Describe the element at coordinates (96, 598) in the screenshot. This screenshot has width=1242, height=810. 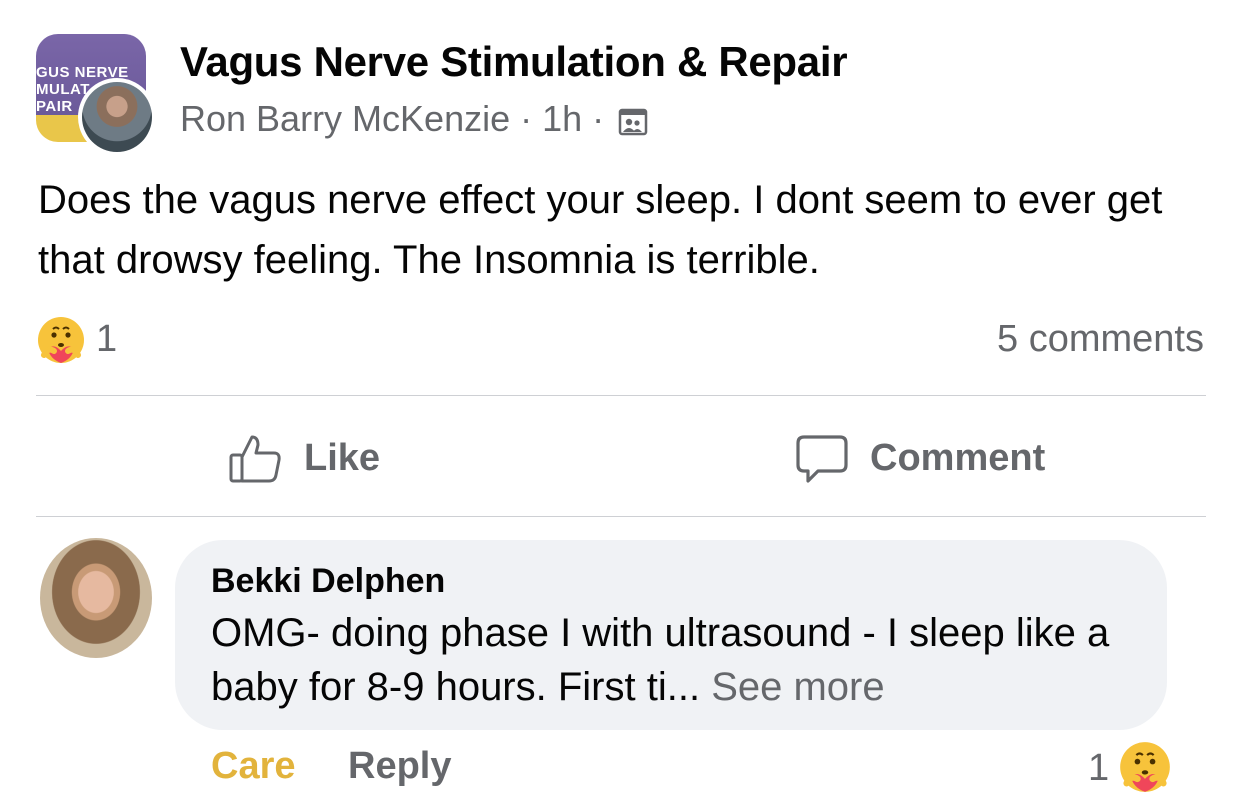
I see `commenter-avatar` at that location.